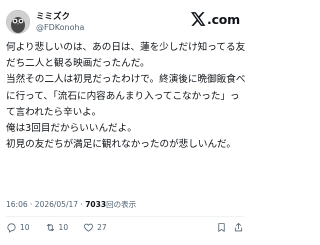 The height and width of the screenshot is (245, 320). I want to click on share-button, so click(238, 227).